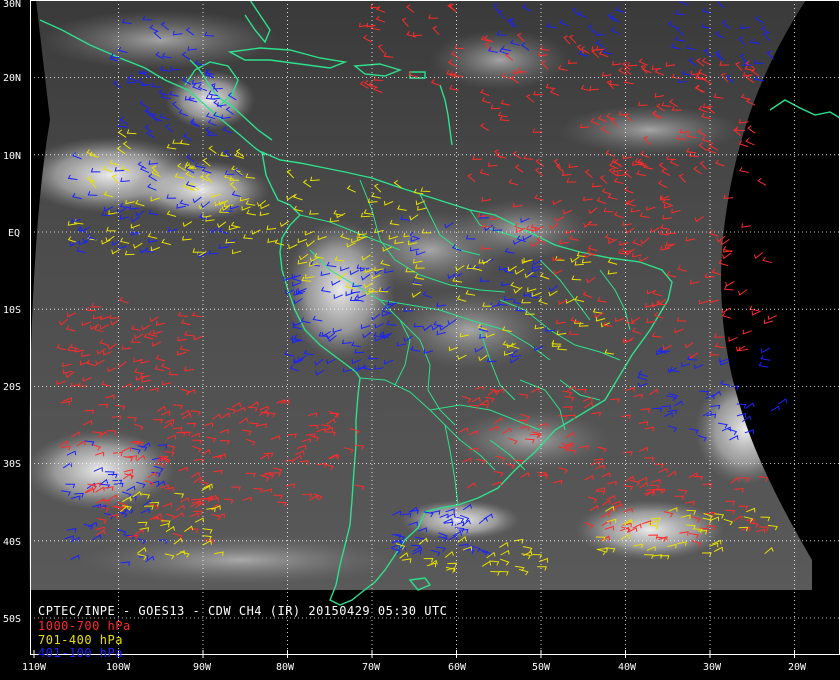  I want to click on lat-label: 40S, so click(12, 542).